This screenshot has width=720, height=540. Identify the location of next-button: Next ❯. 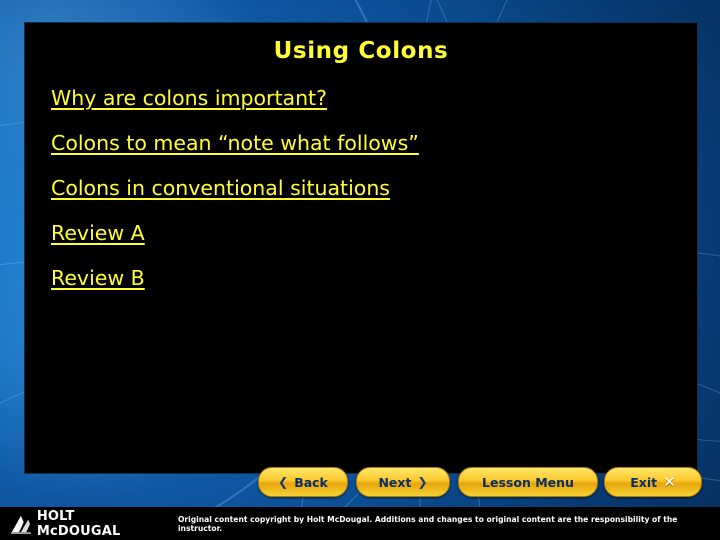
(403, 482).